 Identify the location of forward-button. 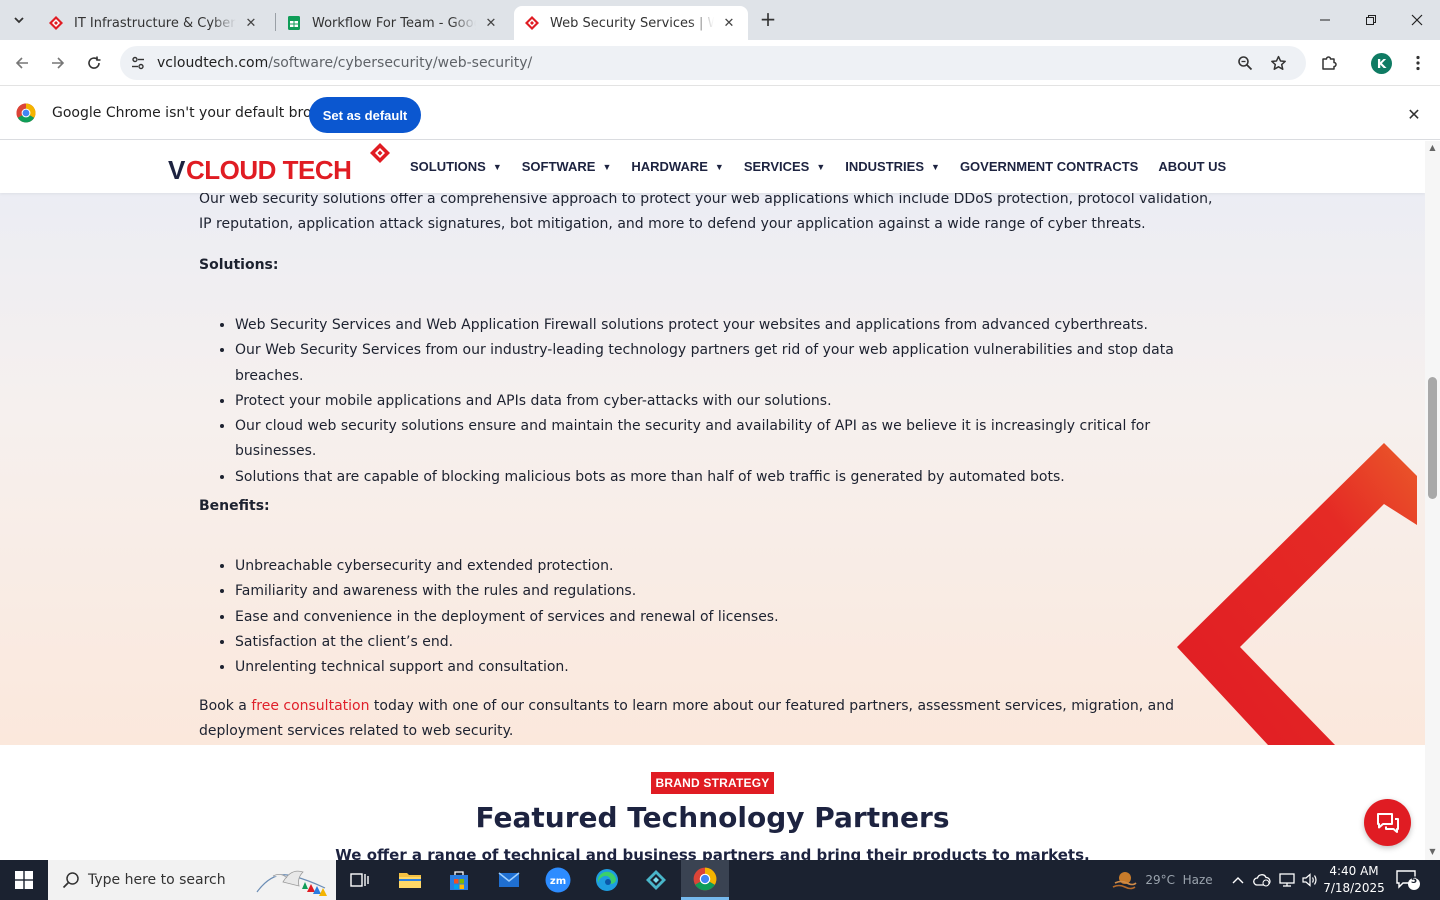
(58, 63).